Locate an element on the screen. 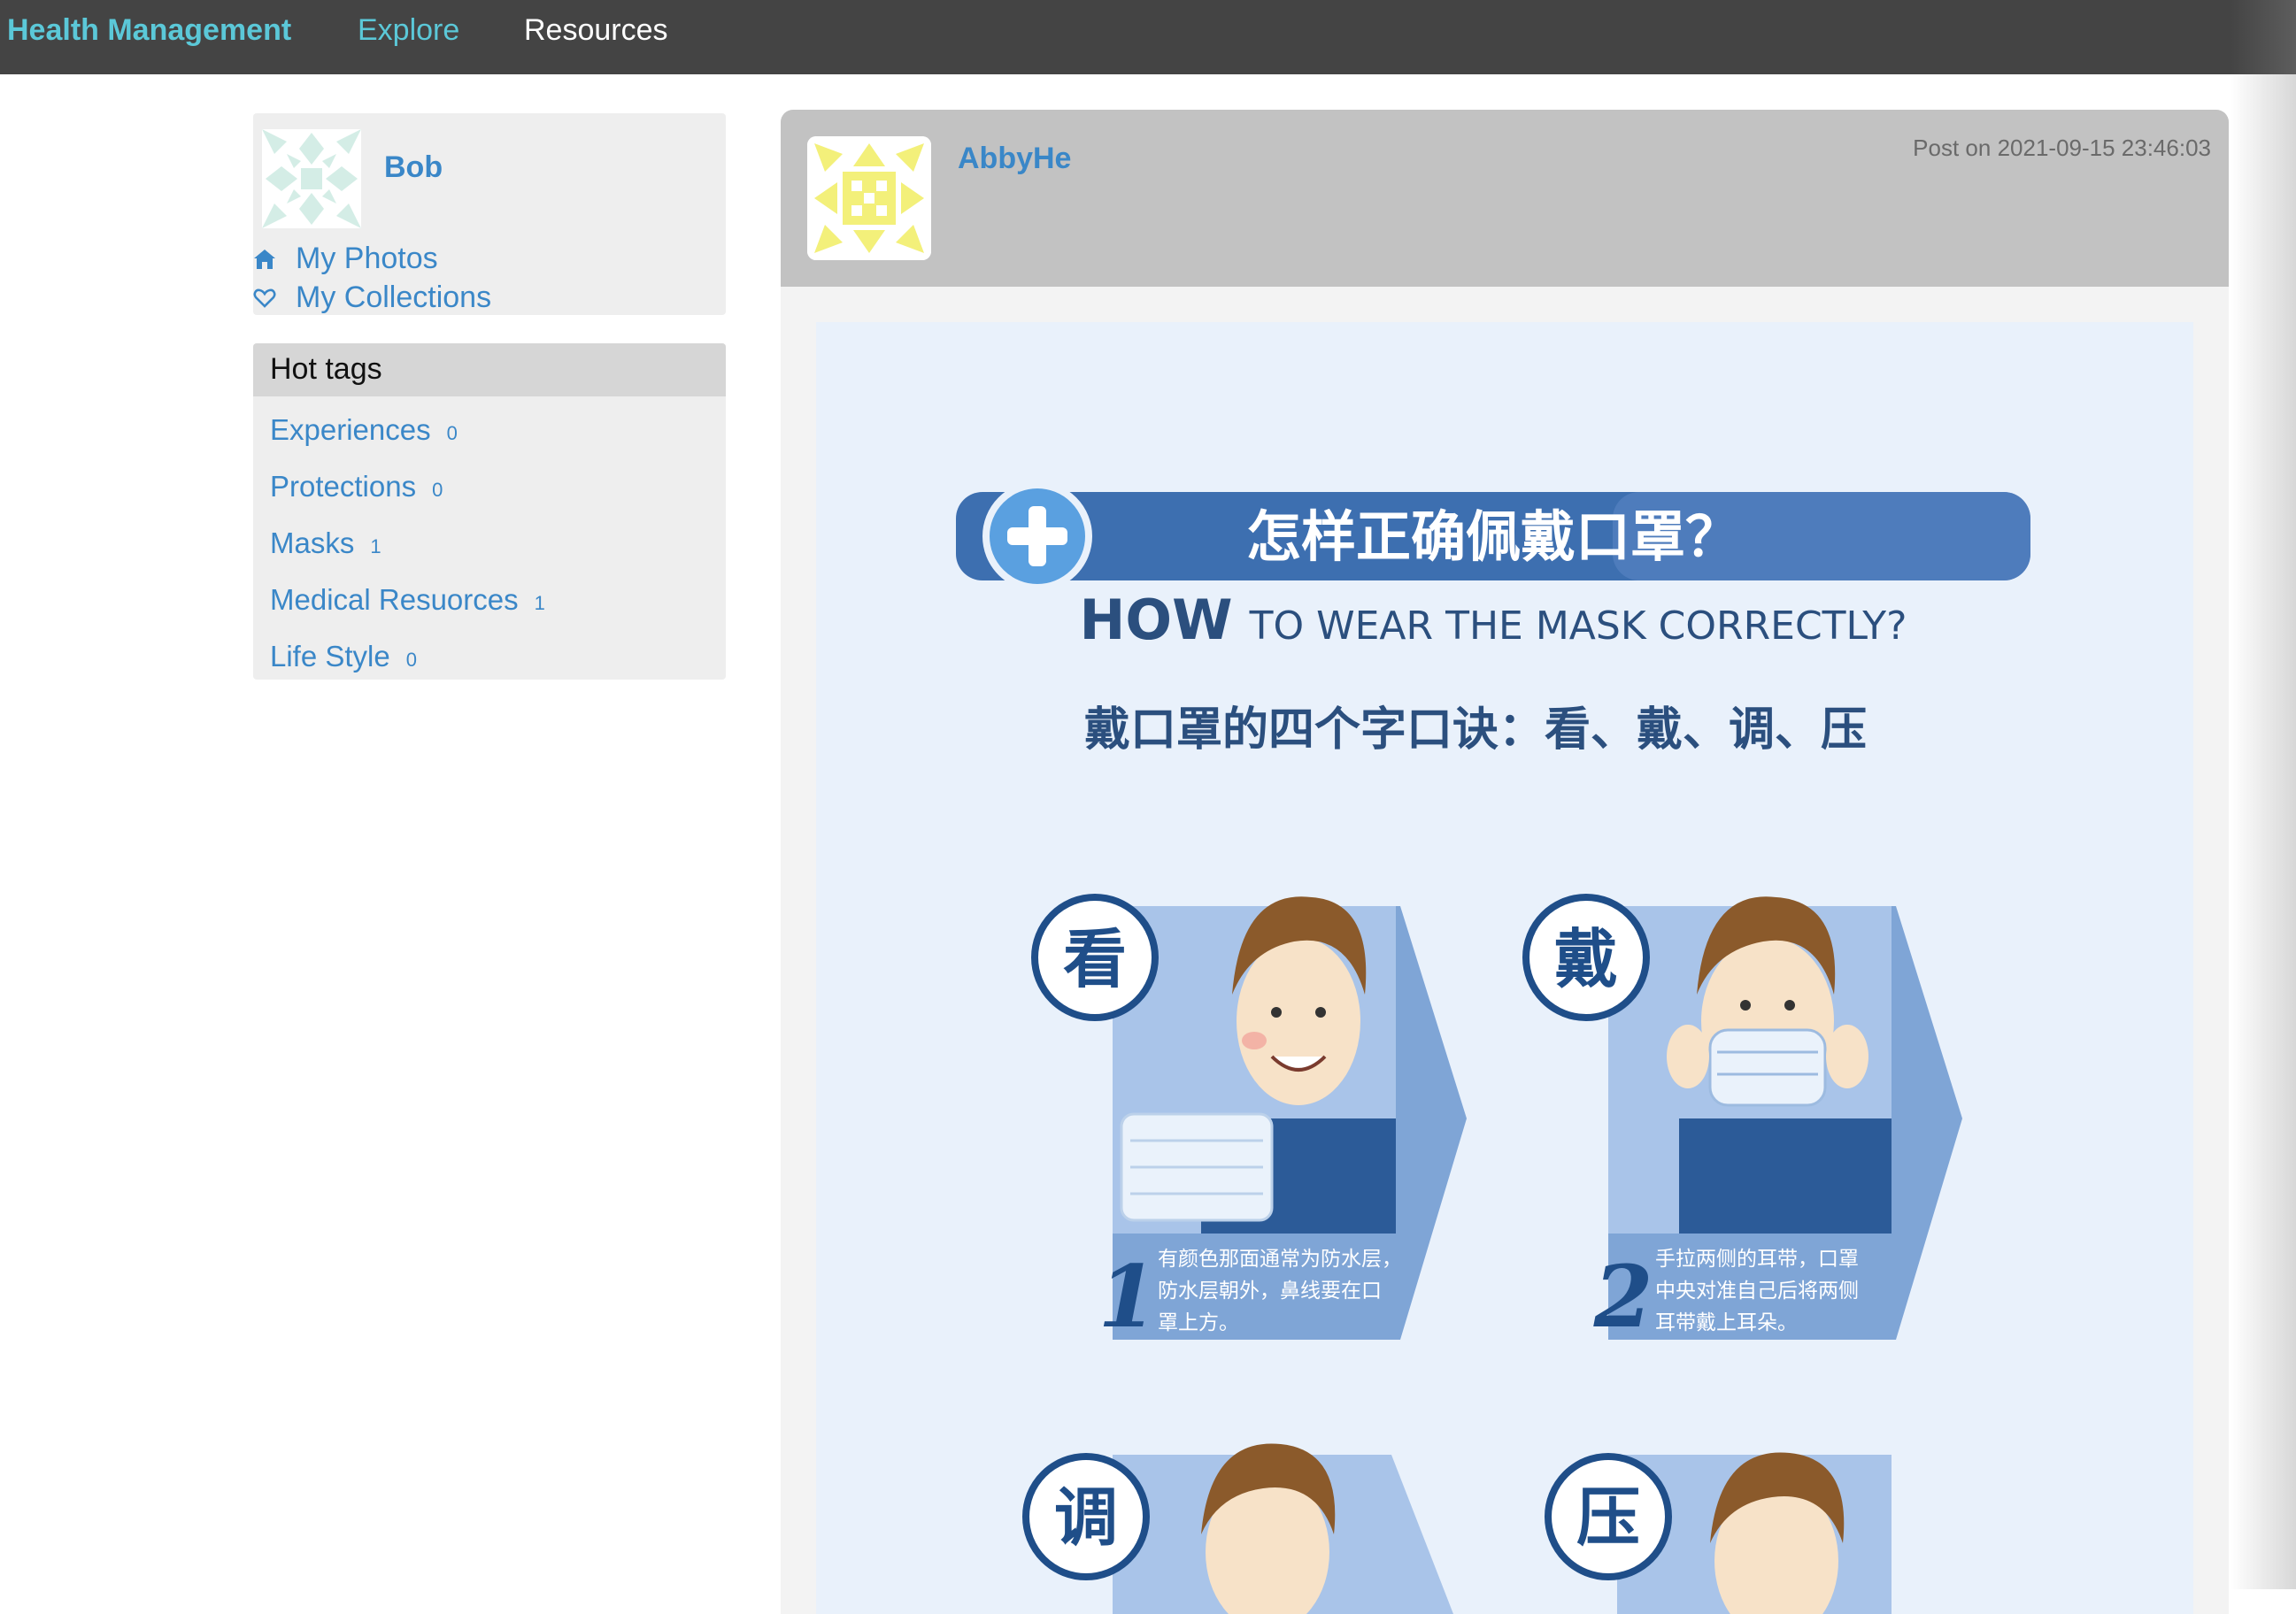 This screenshot has width=2296, height=1614. poster-step-1-text-2: 防水层朝外，鼻线要在口 is located at coordinates (1270, 1291).